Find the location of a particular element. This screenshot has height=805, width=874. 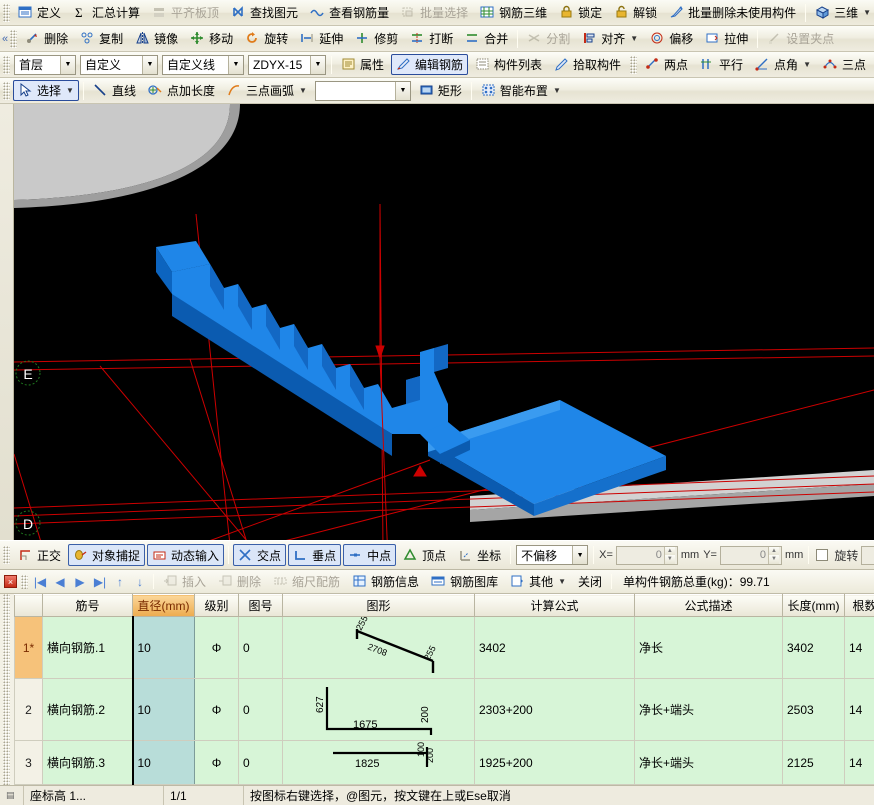

两点-button: 两点 is located at coordinates (666, 64).